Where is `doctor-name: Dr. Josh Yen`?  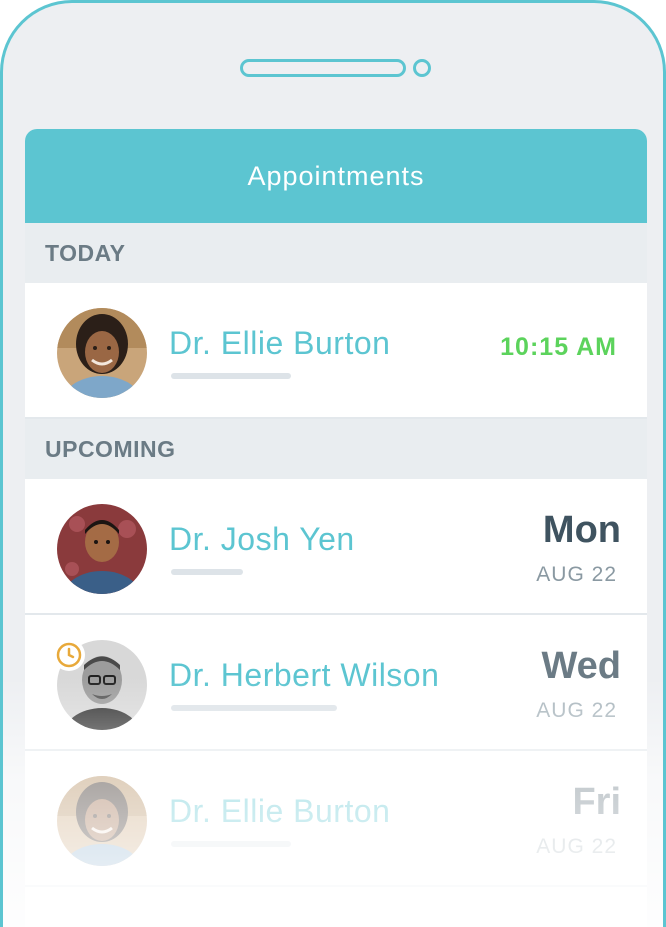
doctor-name: Dr. Josh Yen is located at coordinates (262, 539).